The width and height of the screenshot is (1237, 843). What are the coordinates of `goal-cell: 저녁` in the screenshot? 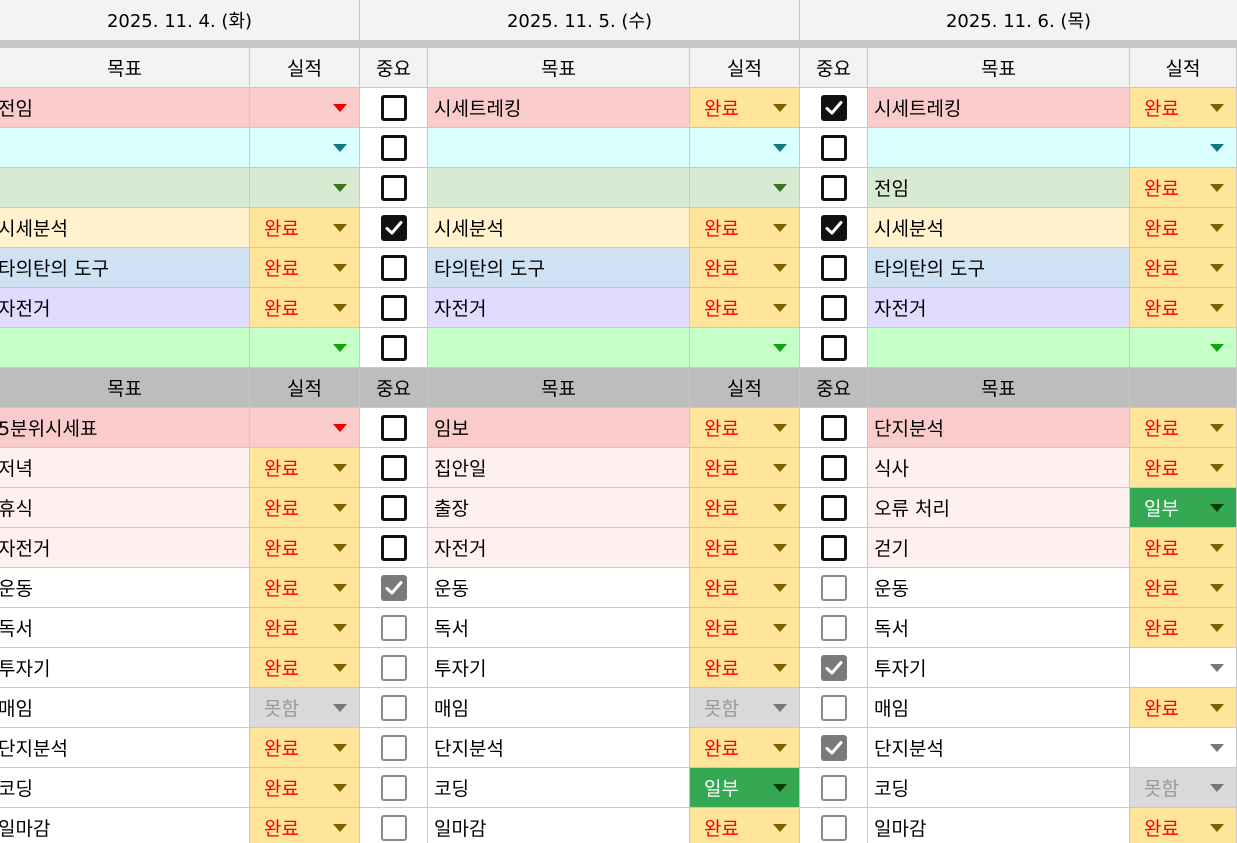 It's located at (125, 468).